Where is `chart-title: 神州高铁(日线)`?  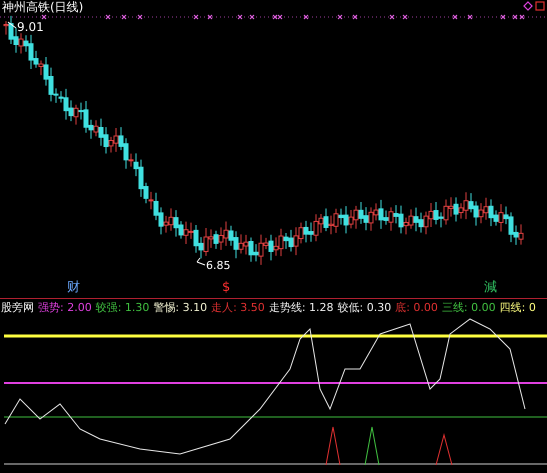
chart-title: 神州高铁(日线) is located at coordinates (43, 7).